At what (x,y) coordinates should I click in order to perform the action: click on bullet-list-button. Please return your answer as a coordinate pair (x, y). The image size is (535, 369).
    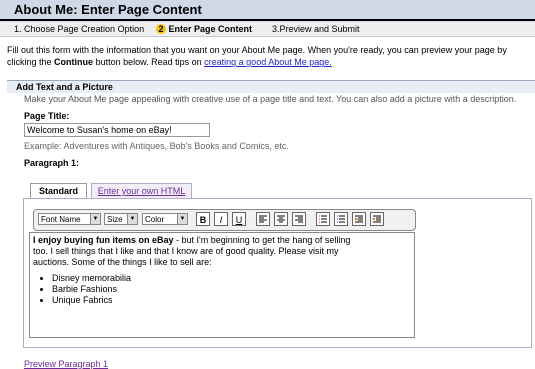
    Looking at the image, I should click on (341, 219).